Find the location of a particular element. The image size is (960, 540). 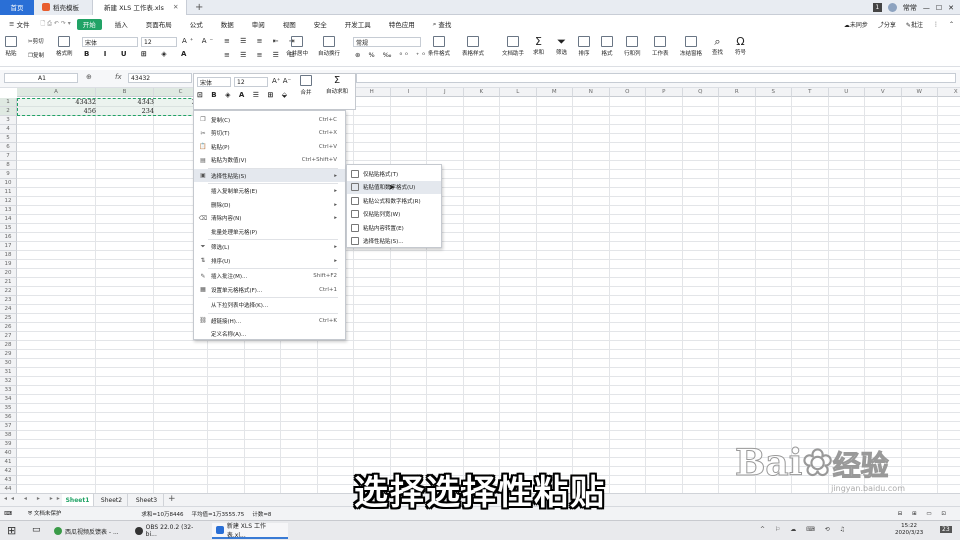

notification-badge: 23 is located at coordinates (946, 529).